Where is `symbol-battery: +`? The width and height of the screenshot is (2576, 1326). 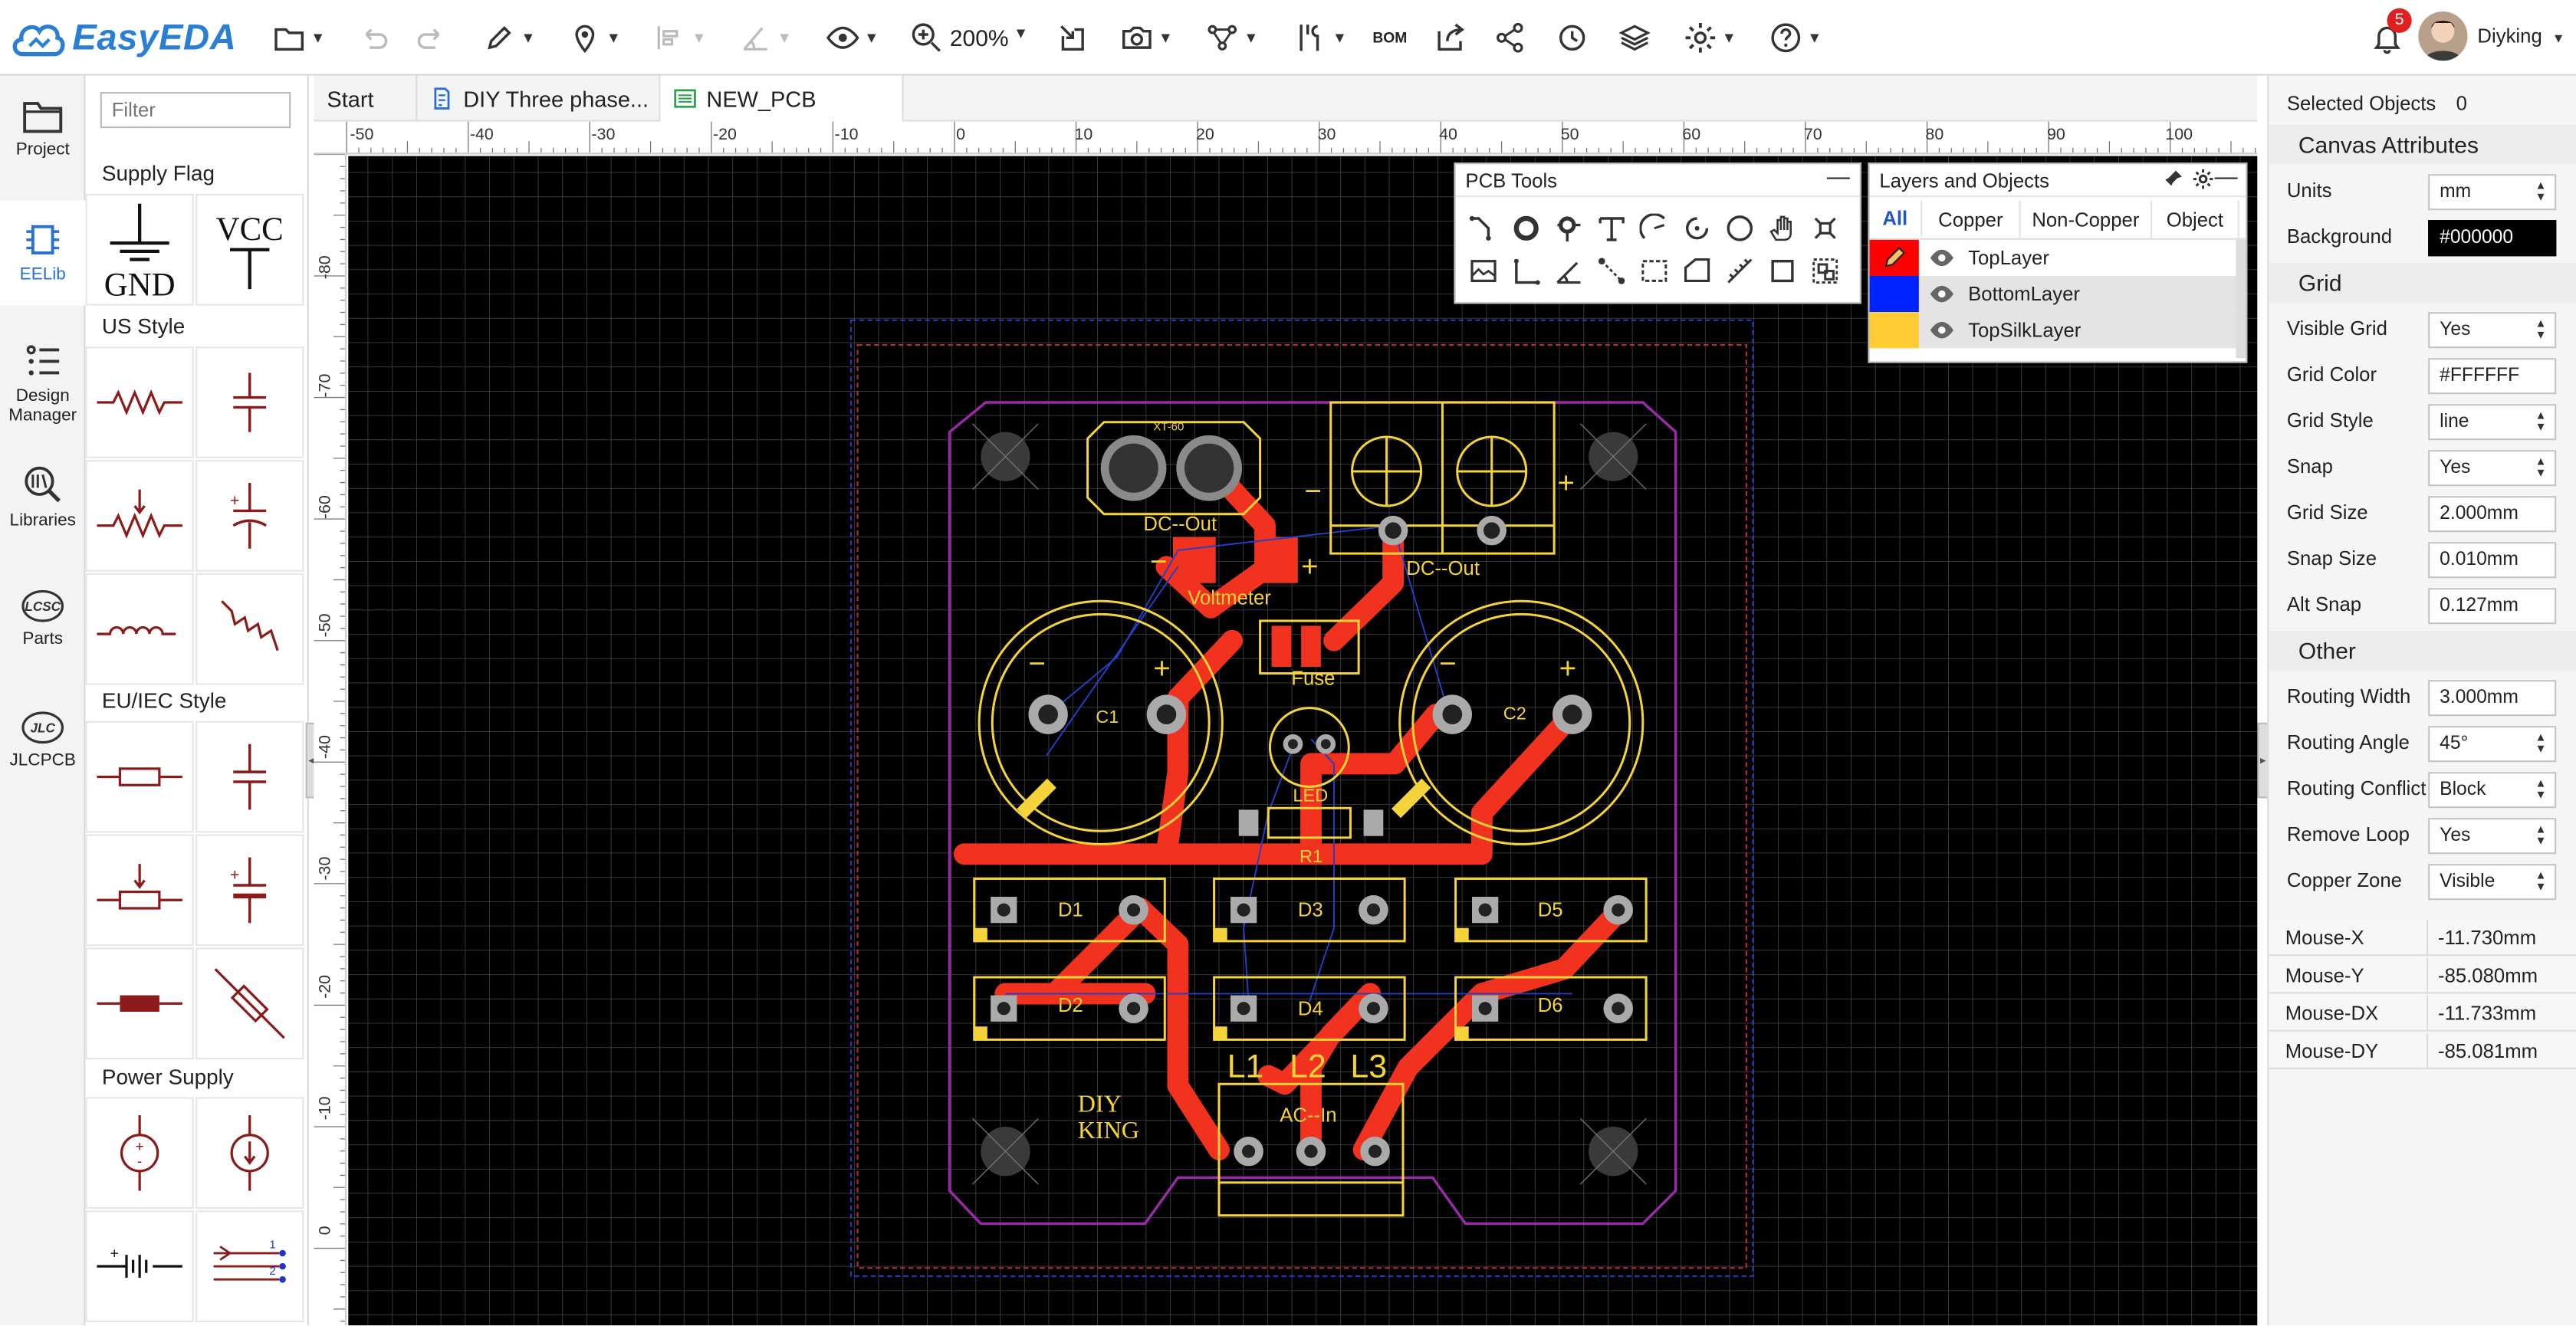 symbol-battery: + is located at coordinates (139, 1266).